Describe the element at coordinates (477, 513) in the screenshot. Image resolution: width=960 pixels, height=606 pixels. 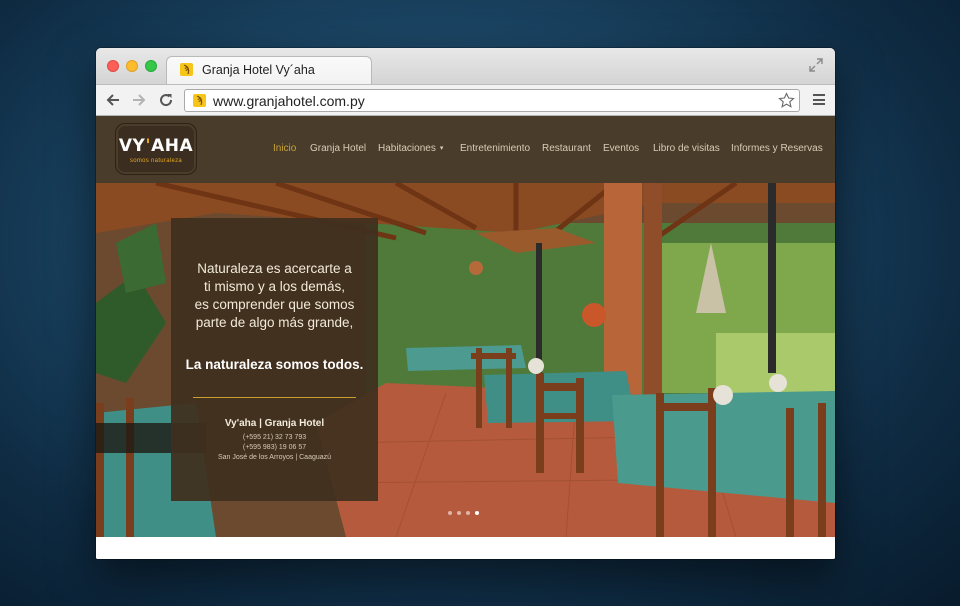
I see `slider-dot-active` at that location.